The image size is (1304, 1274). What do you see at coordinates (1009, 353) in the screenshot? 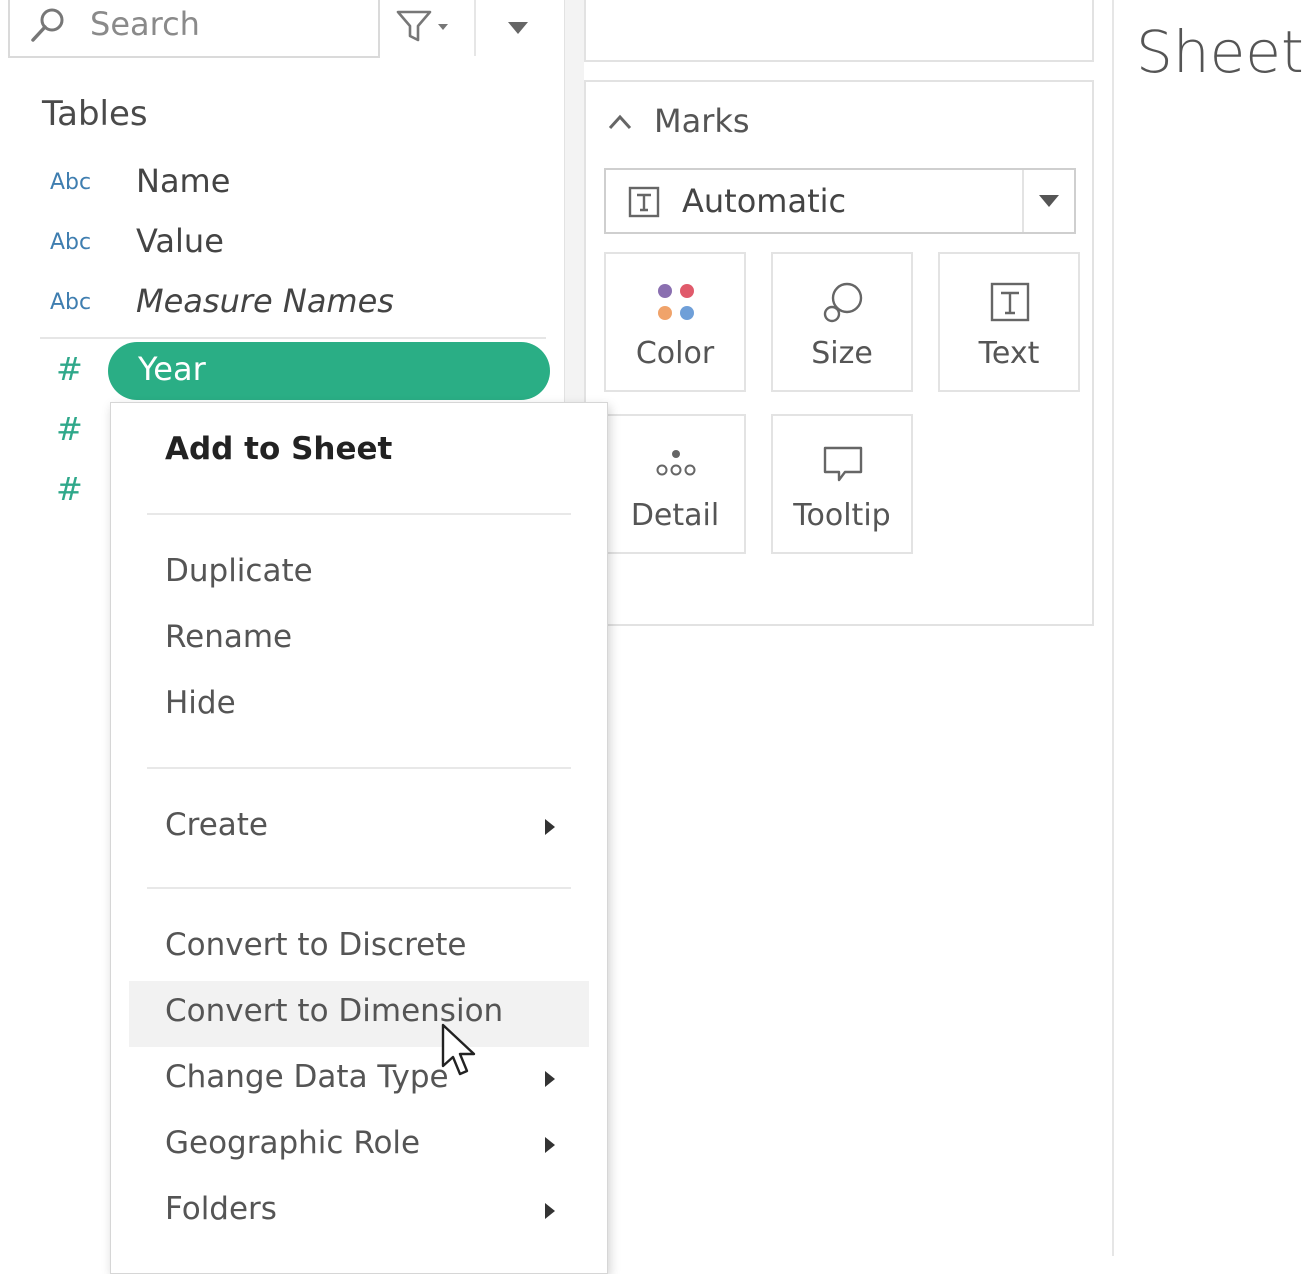
I see `button-label: Text` at bounding box center [1009, 353].